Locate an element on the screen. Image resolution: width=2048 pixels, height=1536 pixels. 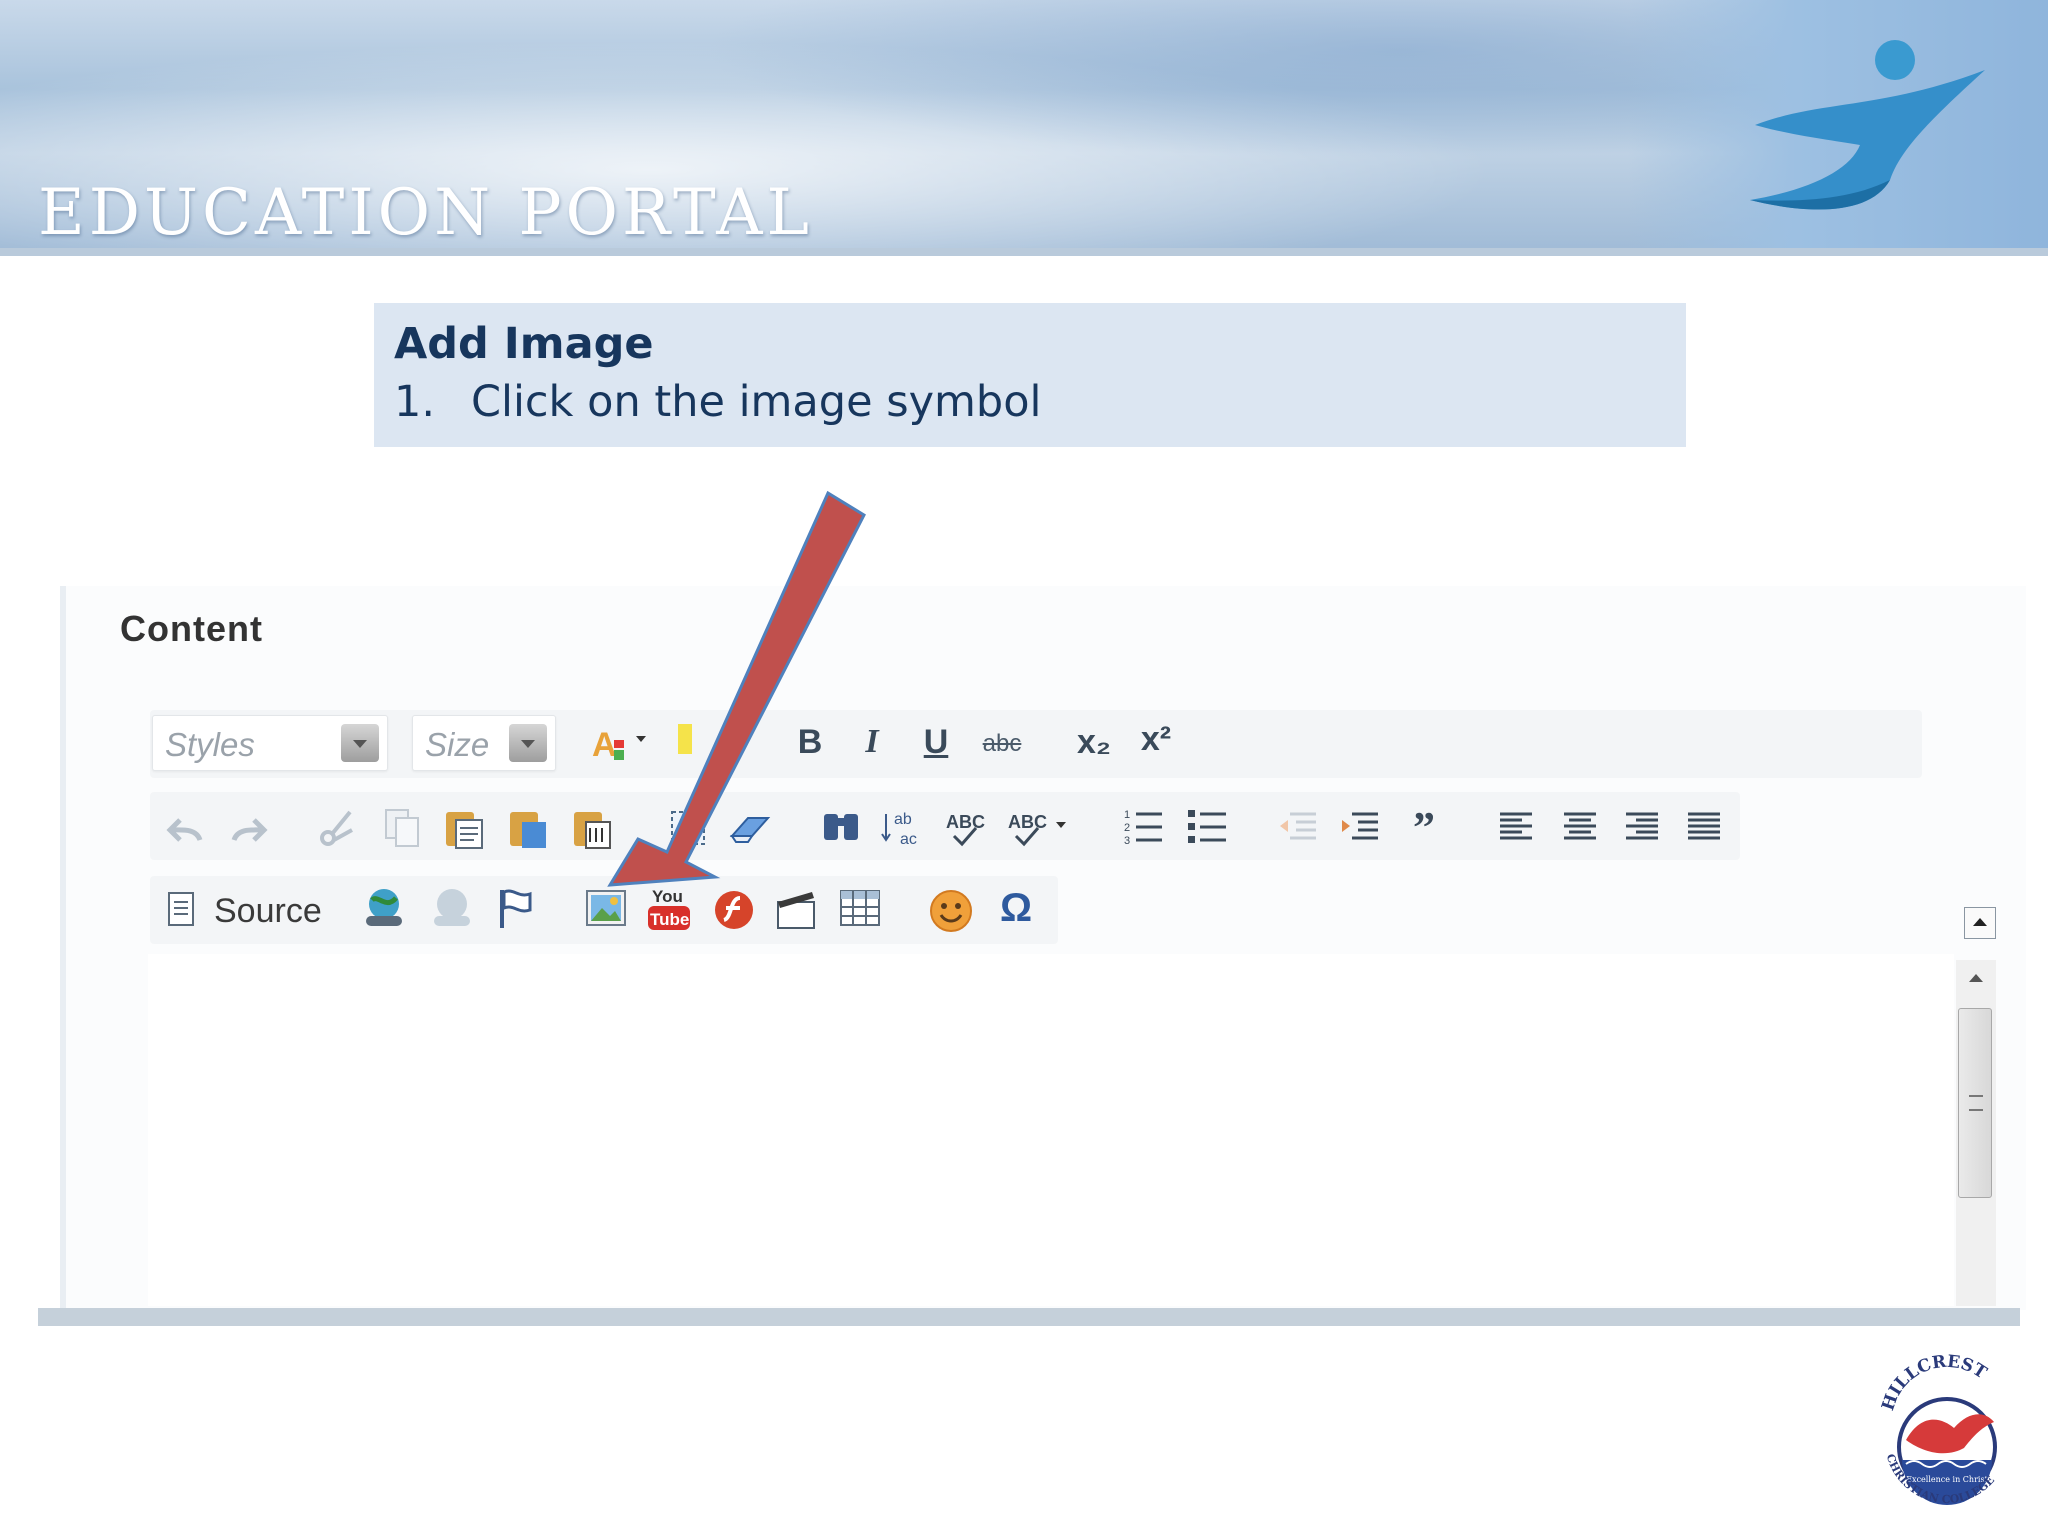
replace-icon: ab ac is located at coordinates (904, 828).